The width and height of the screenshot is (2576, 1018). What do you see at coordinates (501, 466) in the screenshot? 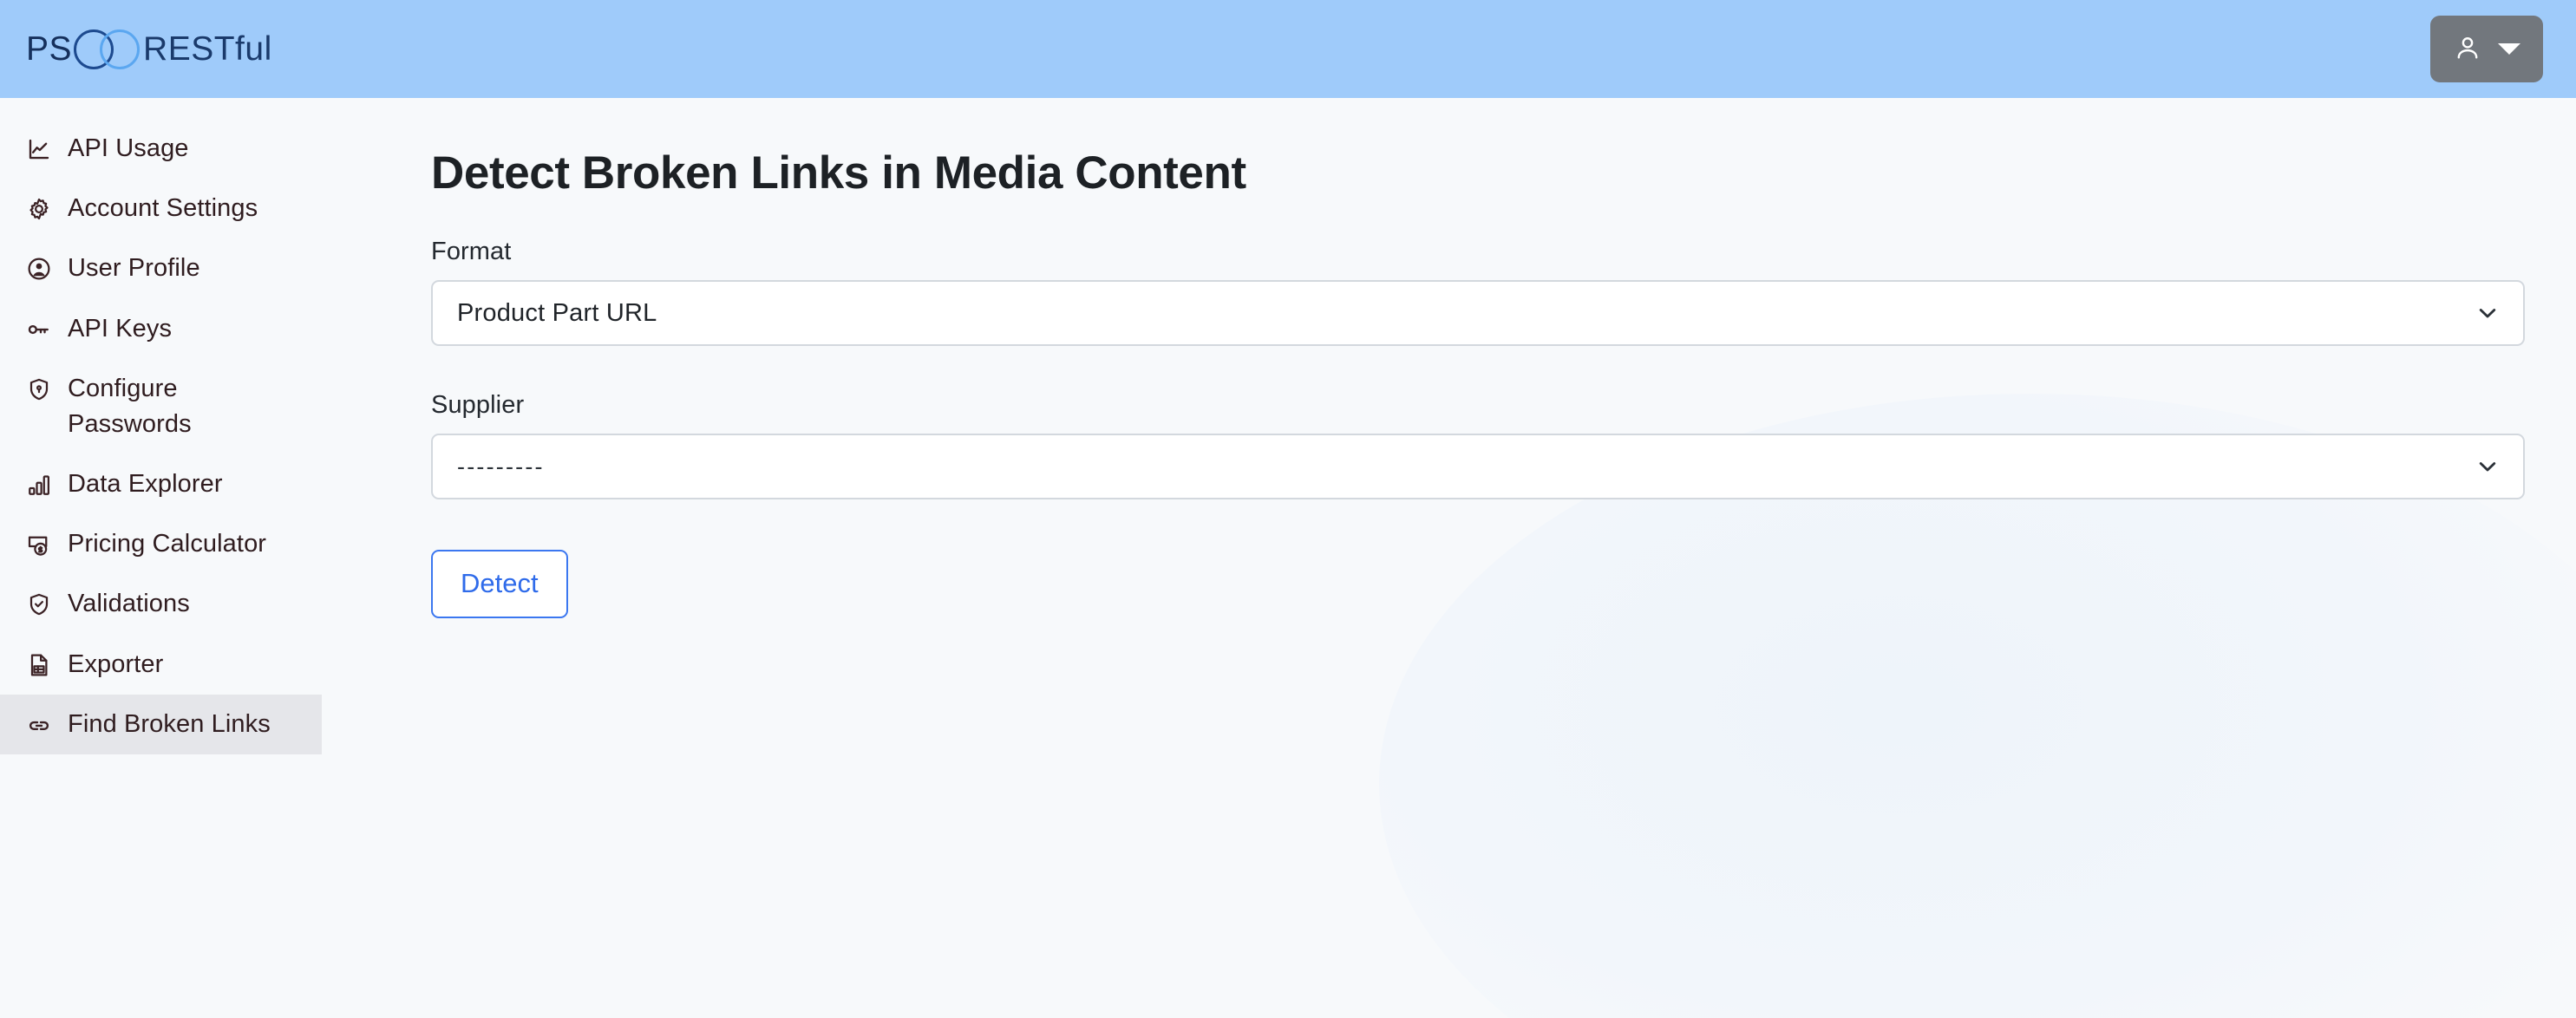
I see `supplier-select-value: ---------` at bounding box center [501, 466].